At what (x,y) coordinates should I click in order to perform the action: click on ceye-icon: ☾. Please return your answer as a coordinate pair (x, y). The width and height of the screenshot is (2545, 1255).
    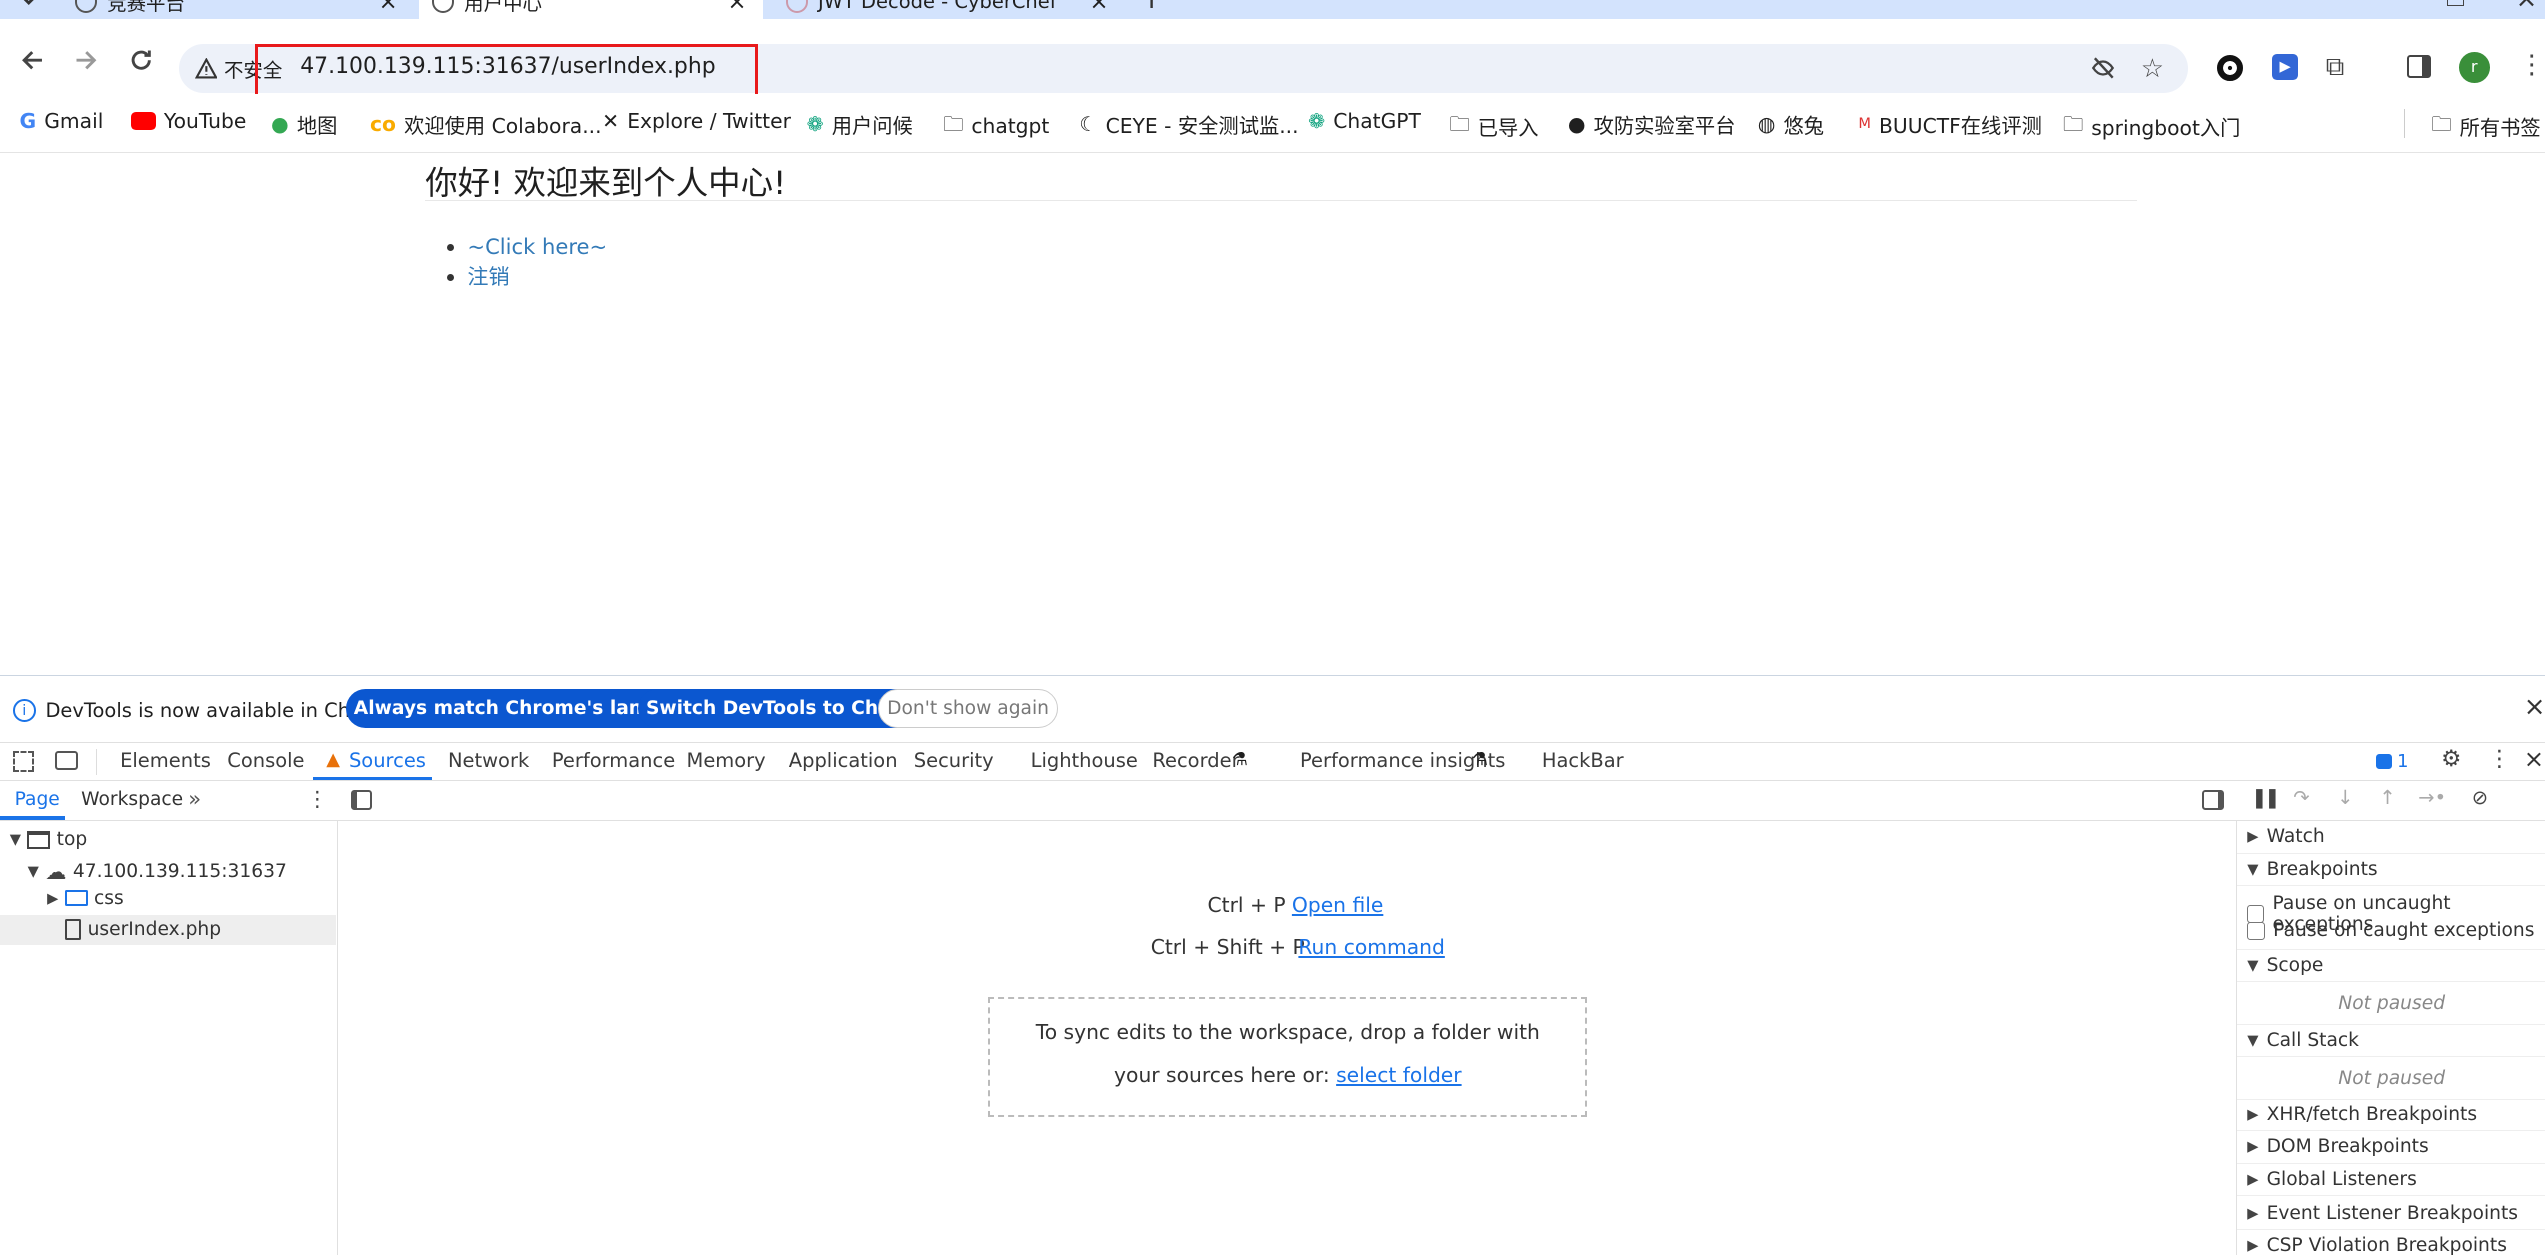
    Looking at the image, I should click on (1088, 123).